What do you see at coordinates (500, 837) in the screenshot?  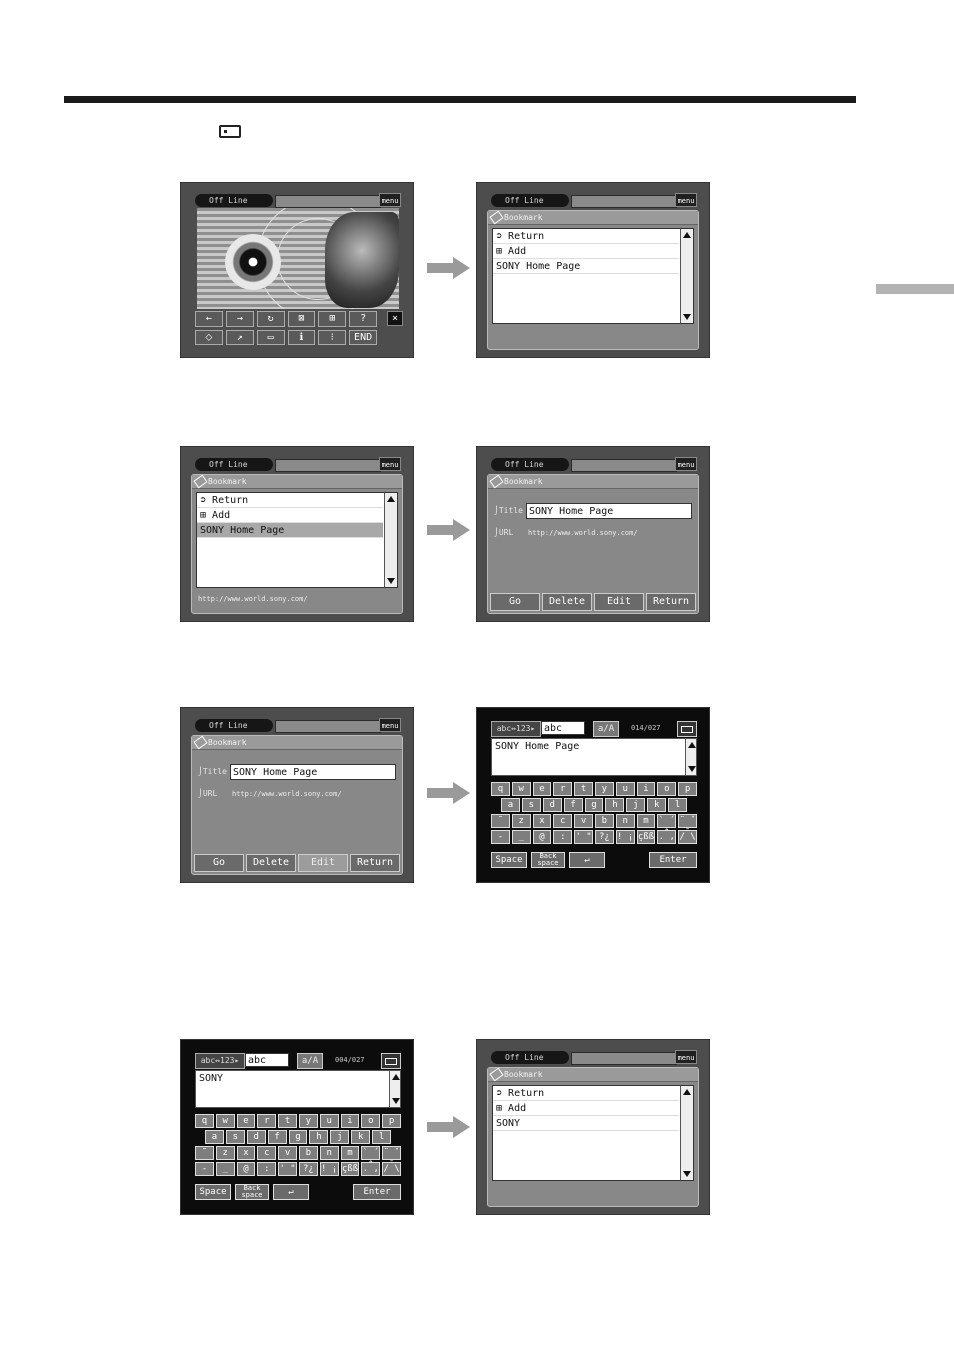 I see `key: -` at bounding box center [500, 837].